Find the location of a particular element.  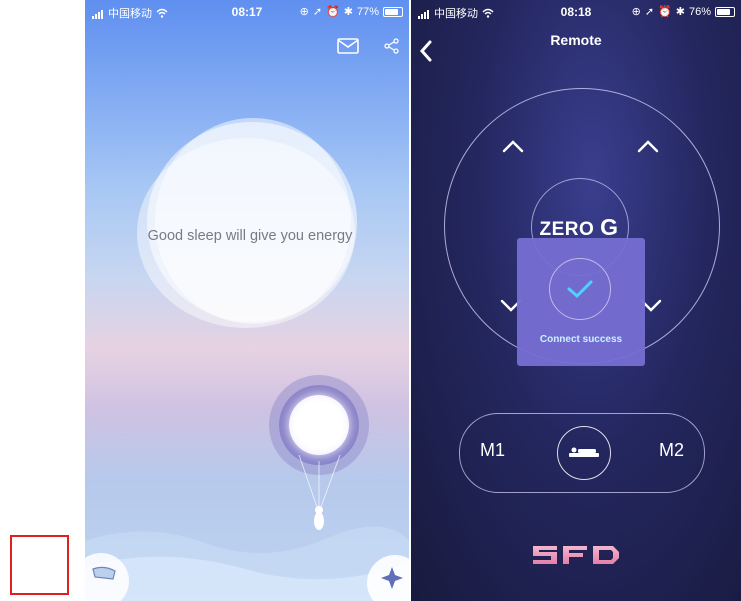

foot-up-button is located at coordinates (648, 146).